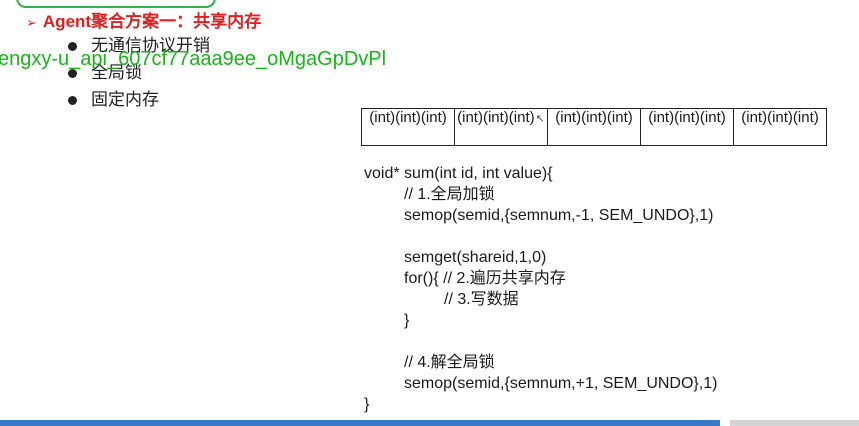 This screenshot has height=426, width=859. I want to click on int-cell: (int)(int)(int)↖, so click(501, 127).